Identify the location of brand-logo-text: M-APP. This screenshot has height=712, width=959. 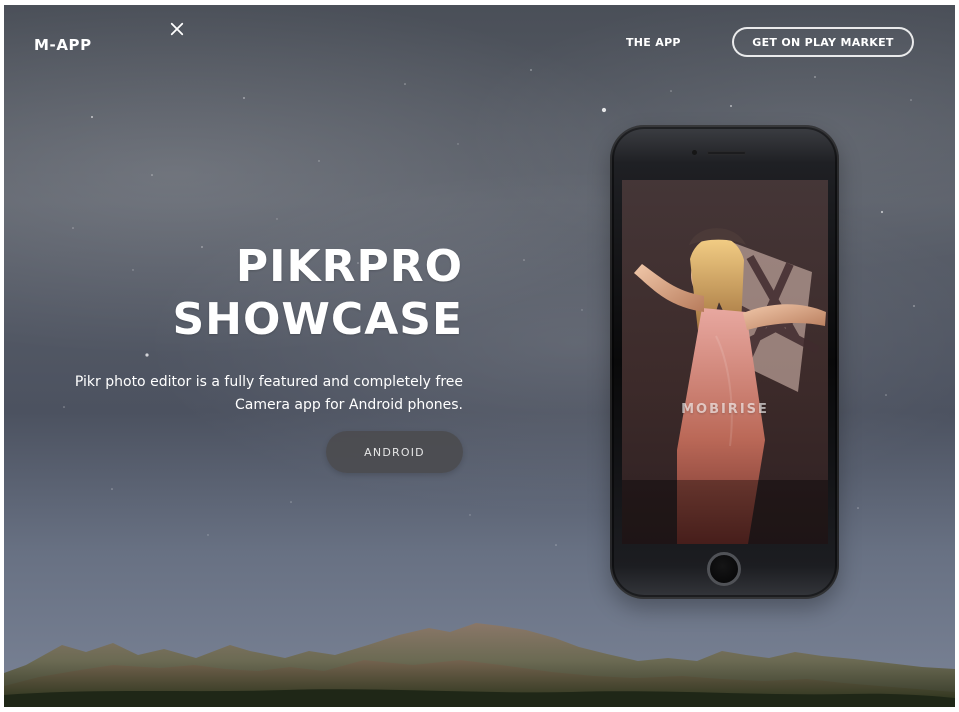
(63, 45).